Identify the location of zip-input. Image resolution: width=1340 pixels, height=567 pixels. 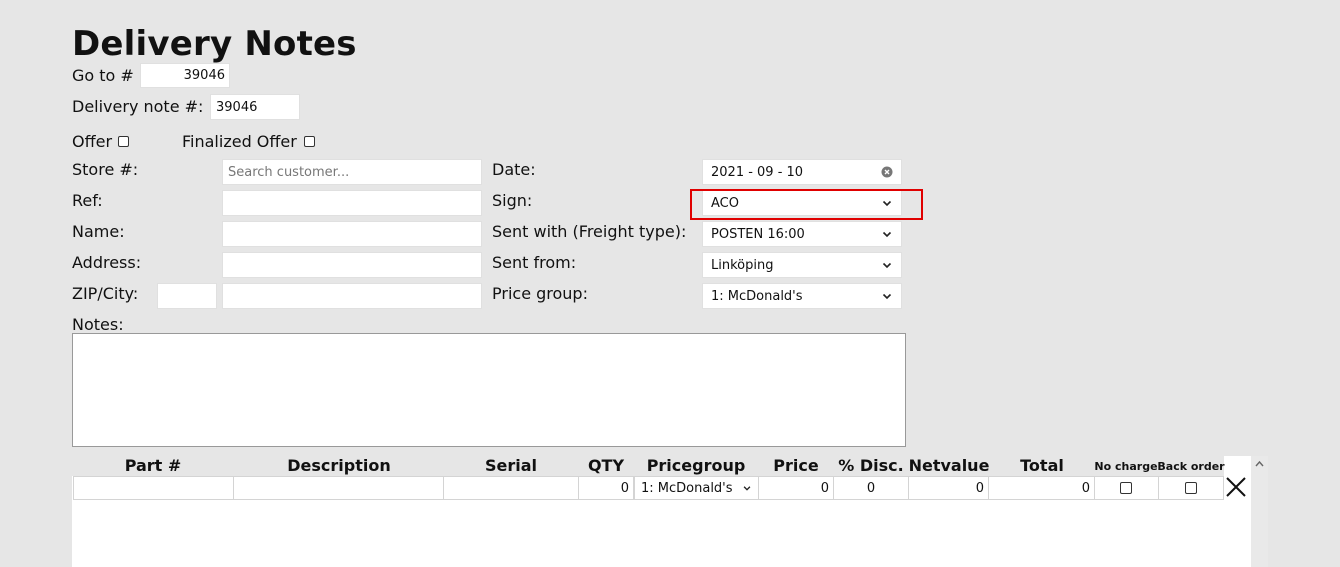
(187, 296).